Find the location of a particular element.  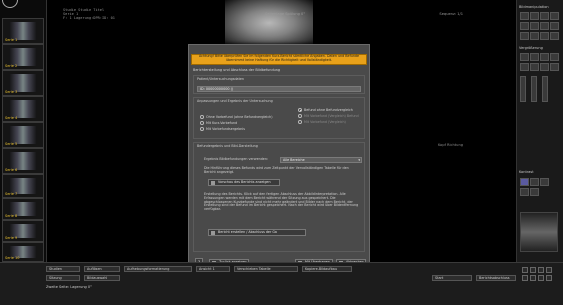

grid-3-button is located at coordinates (544, 67).